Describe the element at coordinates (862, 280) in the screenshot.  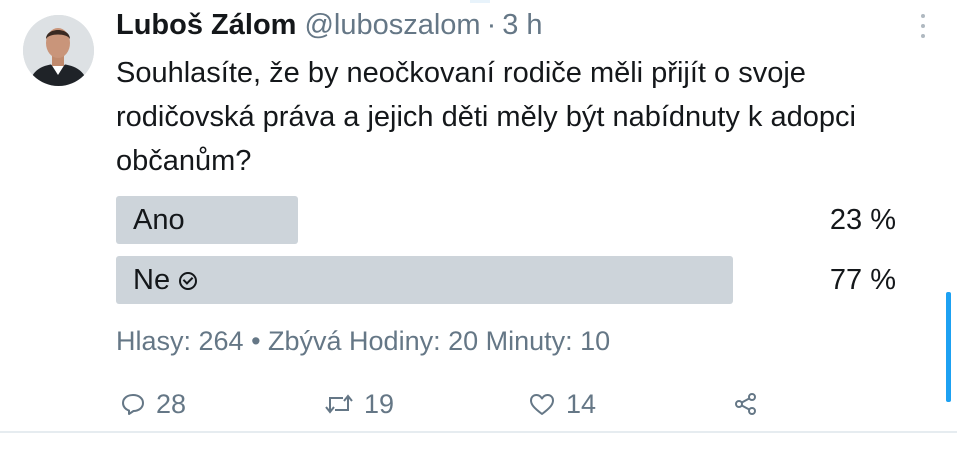
I see `poll-option-percent: 77 %` at that location.